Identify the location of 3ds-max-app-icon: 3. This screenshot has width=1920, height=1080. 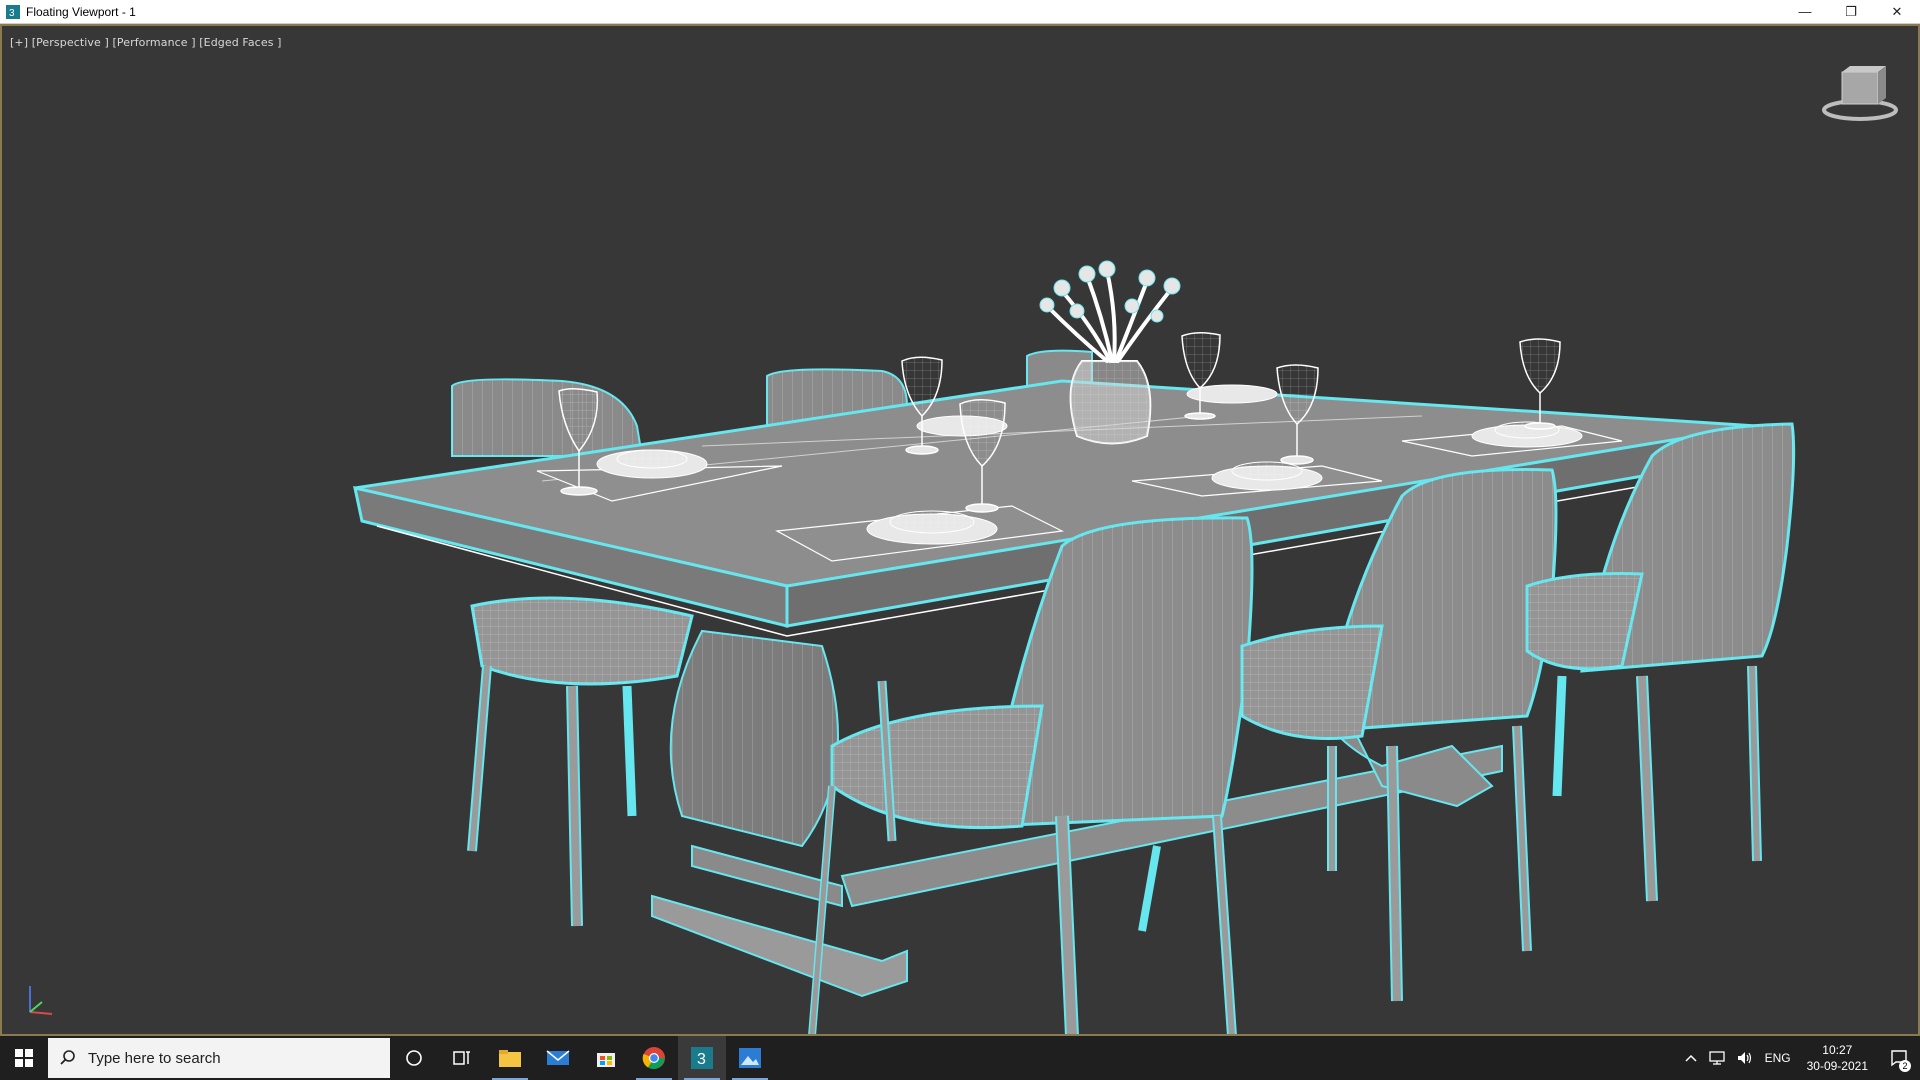
(13, 11).